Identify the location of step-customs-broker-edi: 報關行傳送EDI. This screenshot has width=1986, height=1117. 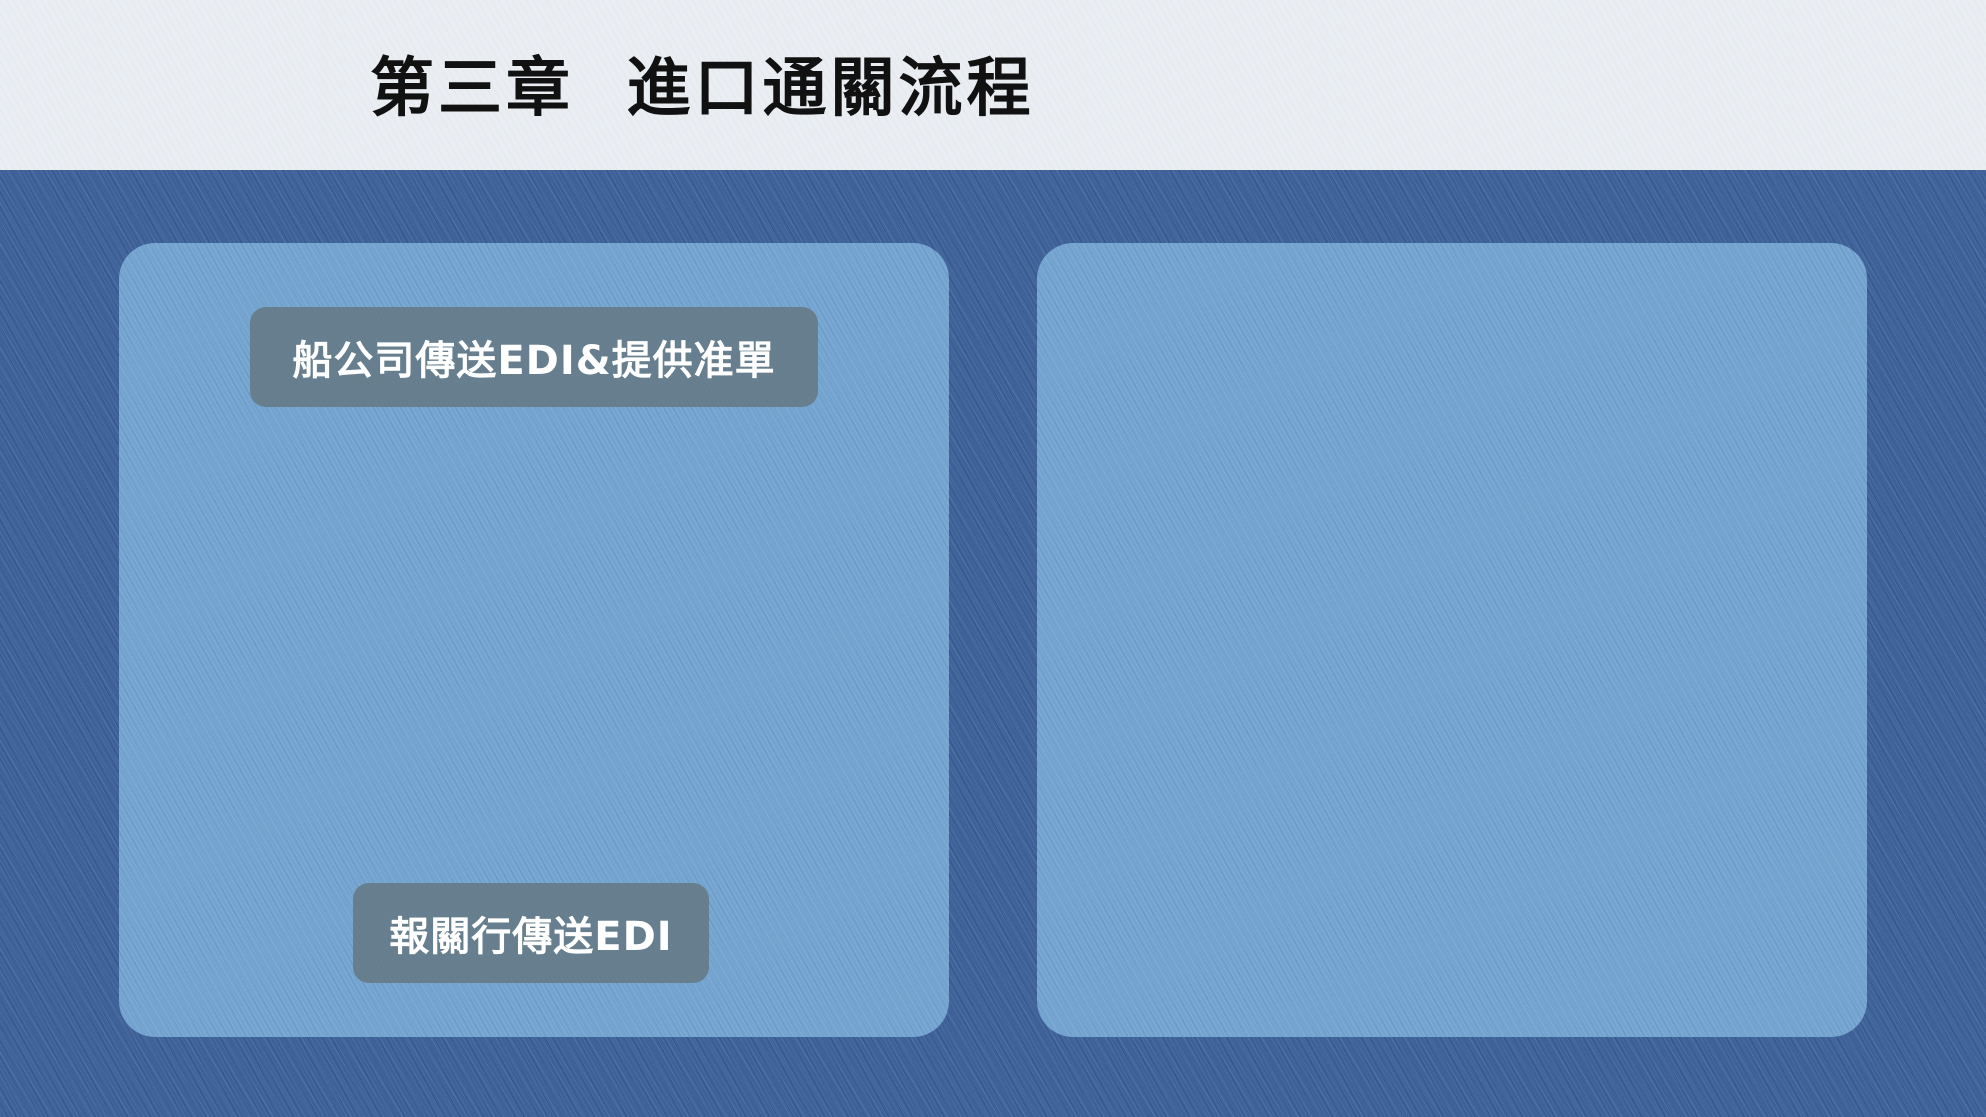
(531, 933).